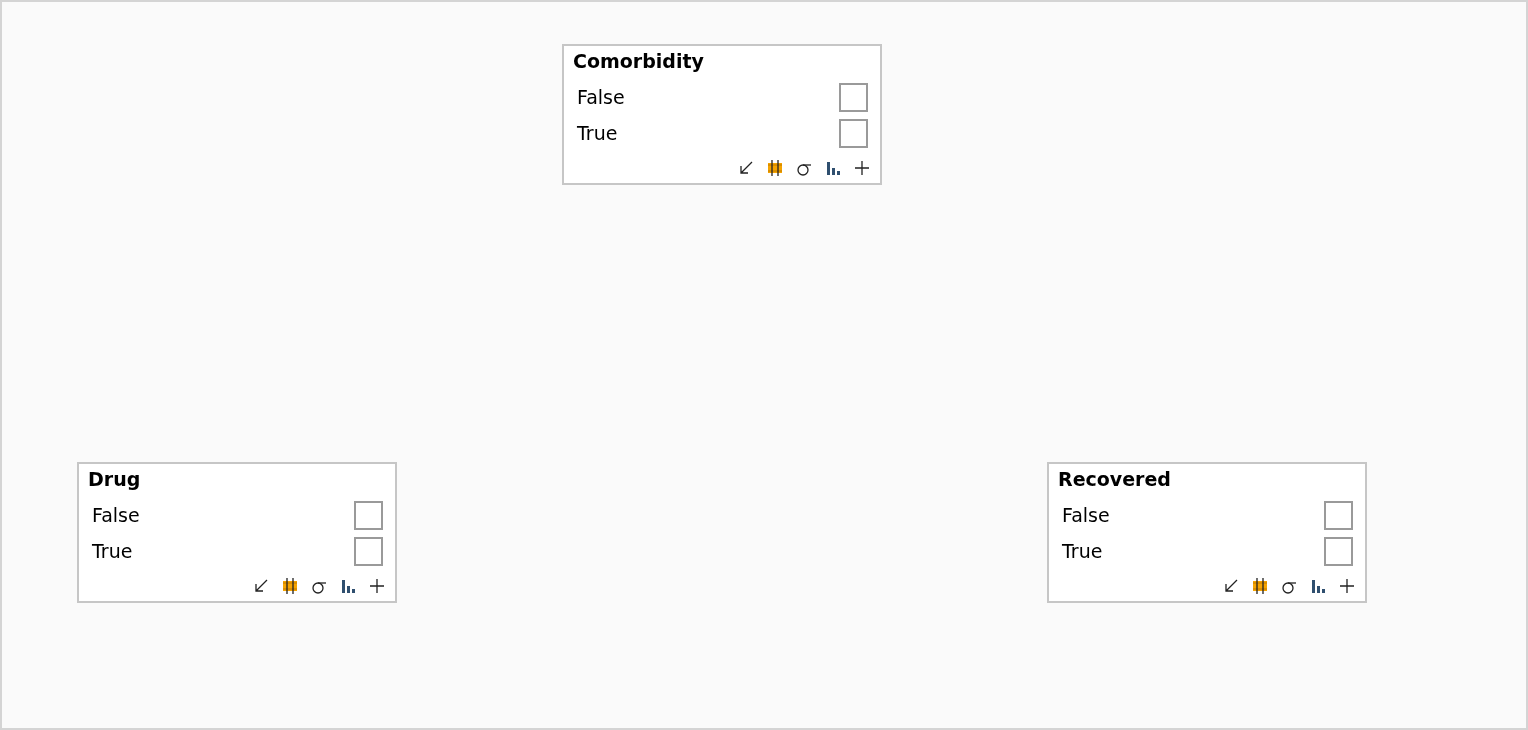  What do you see at coordinates (638, 61) in the screenshot?
I see `node-title: Comorbidity` at bounding box center [638, 61].